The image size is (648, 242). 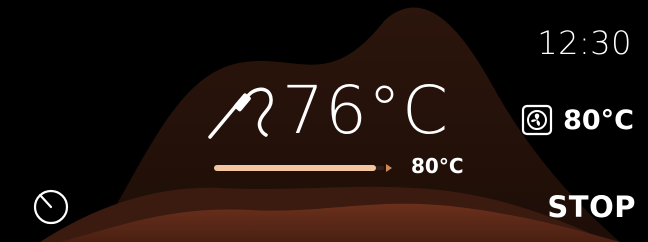 What do you see at coordinates (389, 168) in the screenshot?
I see `progress-end-marker` at bounding box center [389, 168].